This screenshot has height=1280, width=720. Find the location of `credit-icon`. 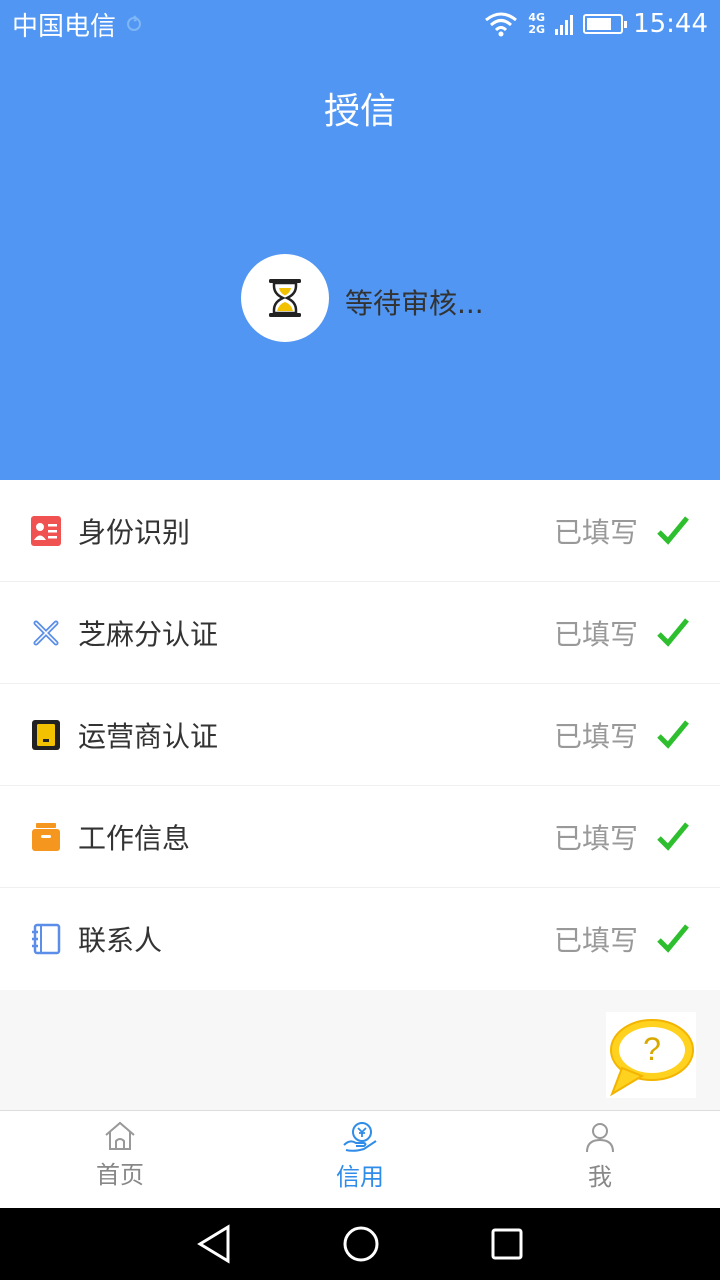

credit-icon is located at coordinates (360, 1137).